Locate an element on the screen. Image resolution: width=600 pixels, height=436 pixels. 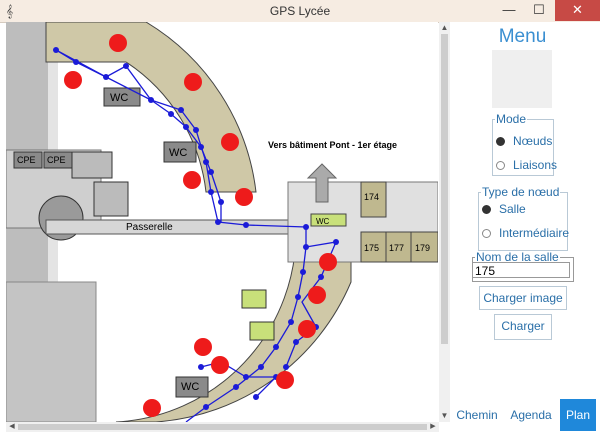
maximize-button: ☐ is located at coordinates (539, 10).